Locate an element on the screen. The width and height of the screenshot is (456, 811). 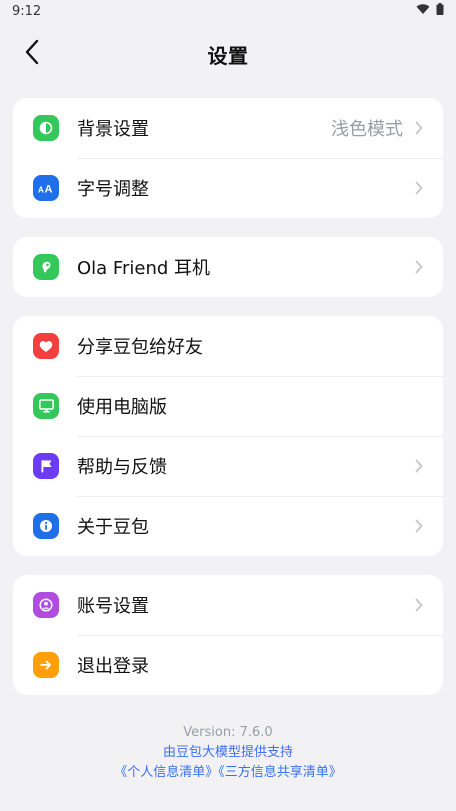
back-chevron-icon is located at coordinates (32, 54).